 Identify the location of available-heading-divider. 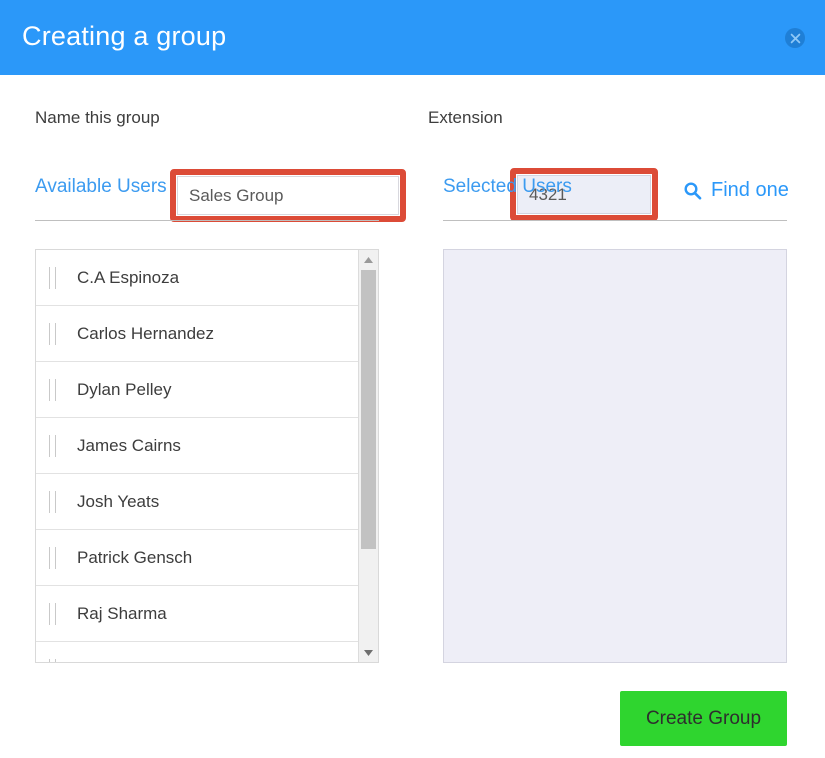
(207, 220).